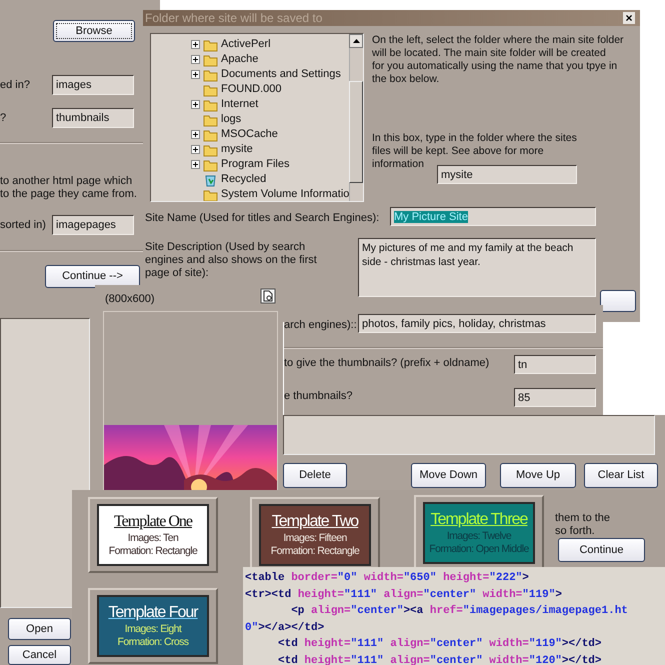 Image resolution: width=665 pixels, height=665 pixels. Describe the element at coordinates (270, 194) in the screenshot. I see `tree-item: System Volume Informatio` at that location.